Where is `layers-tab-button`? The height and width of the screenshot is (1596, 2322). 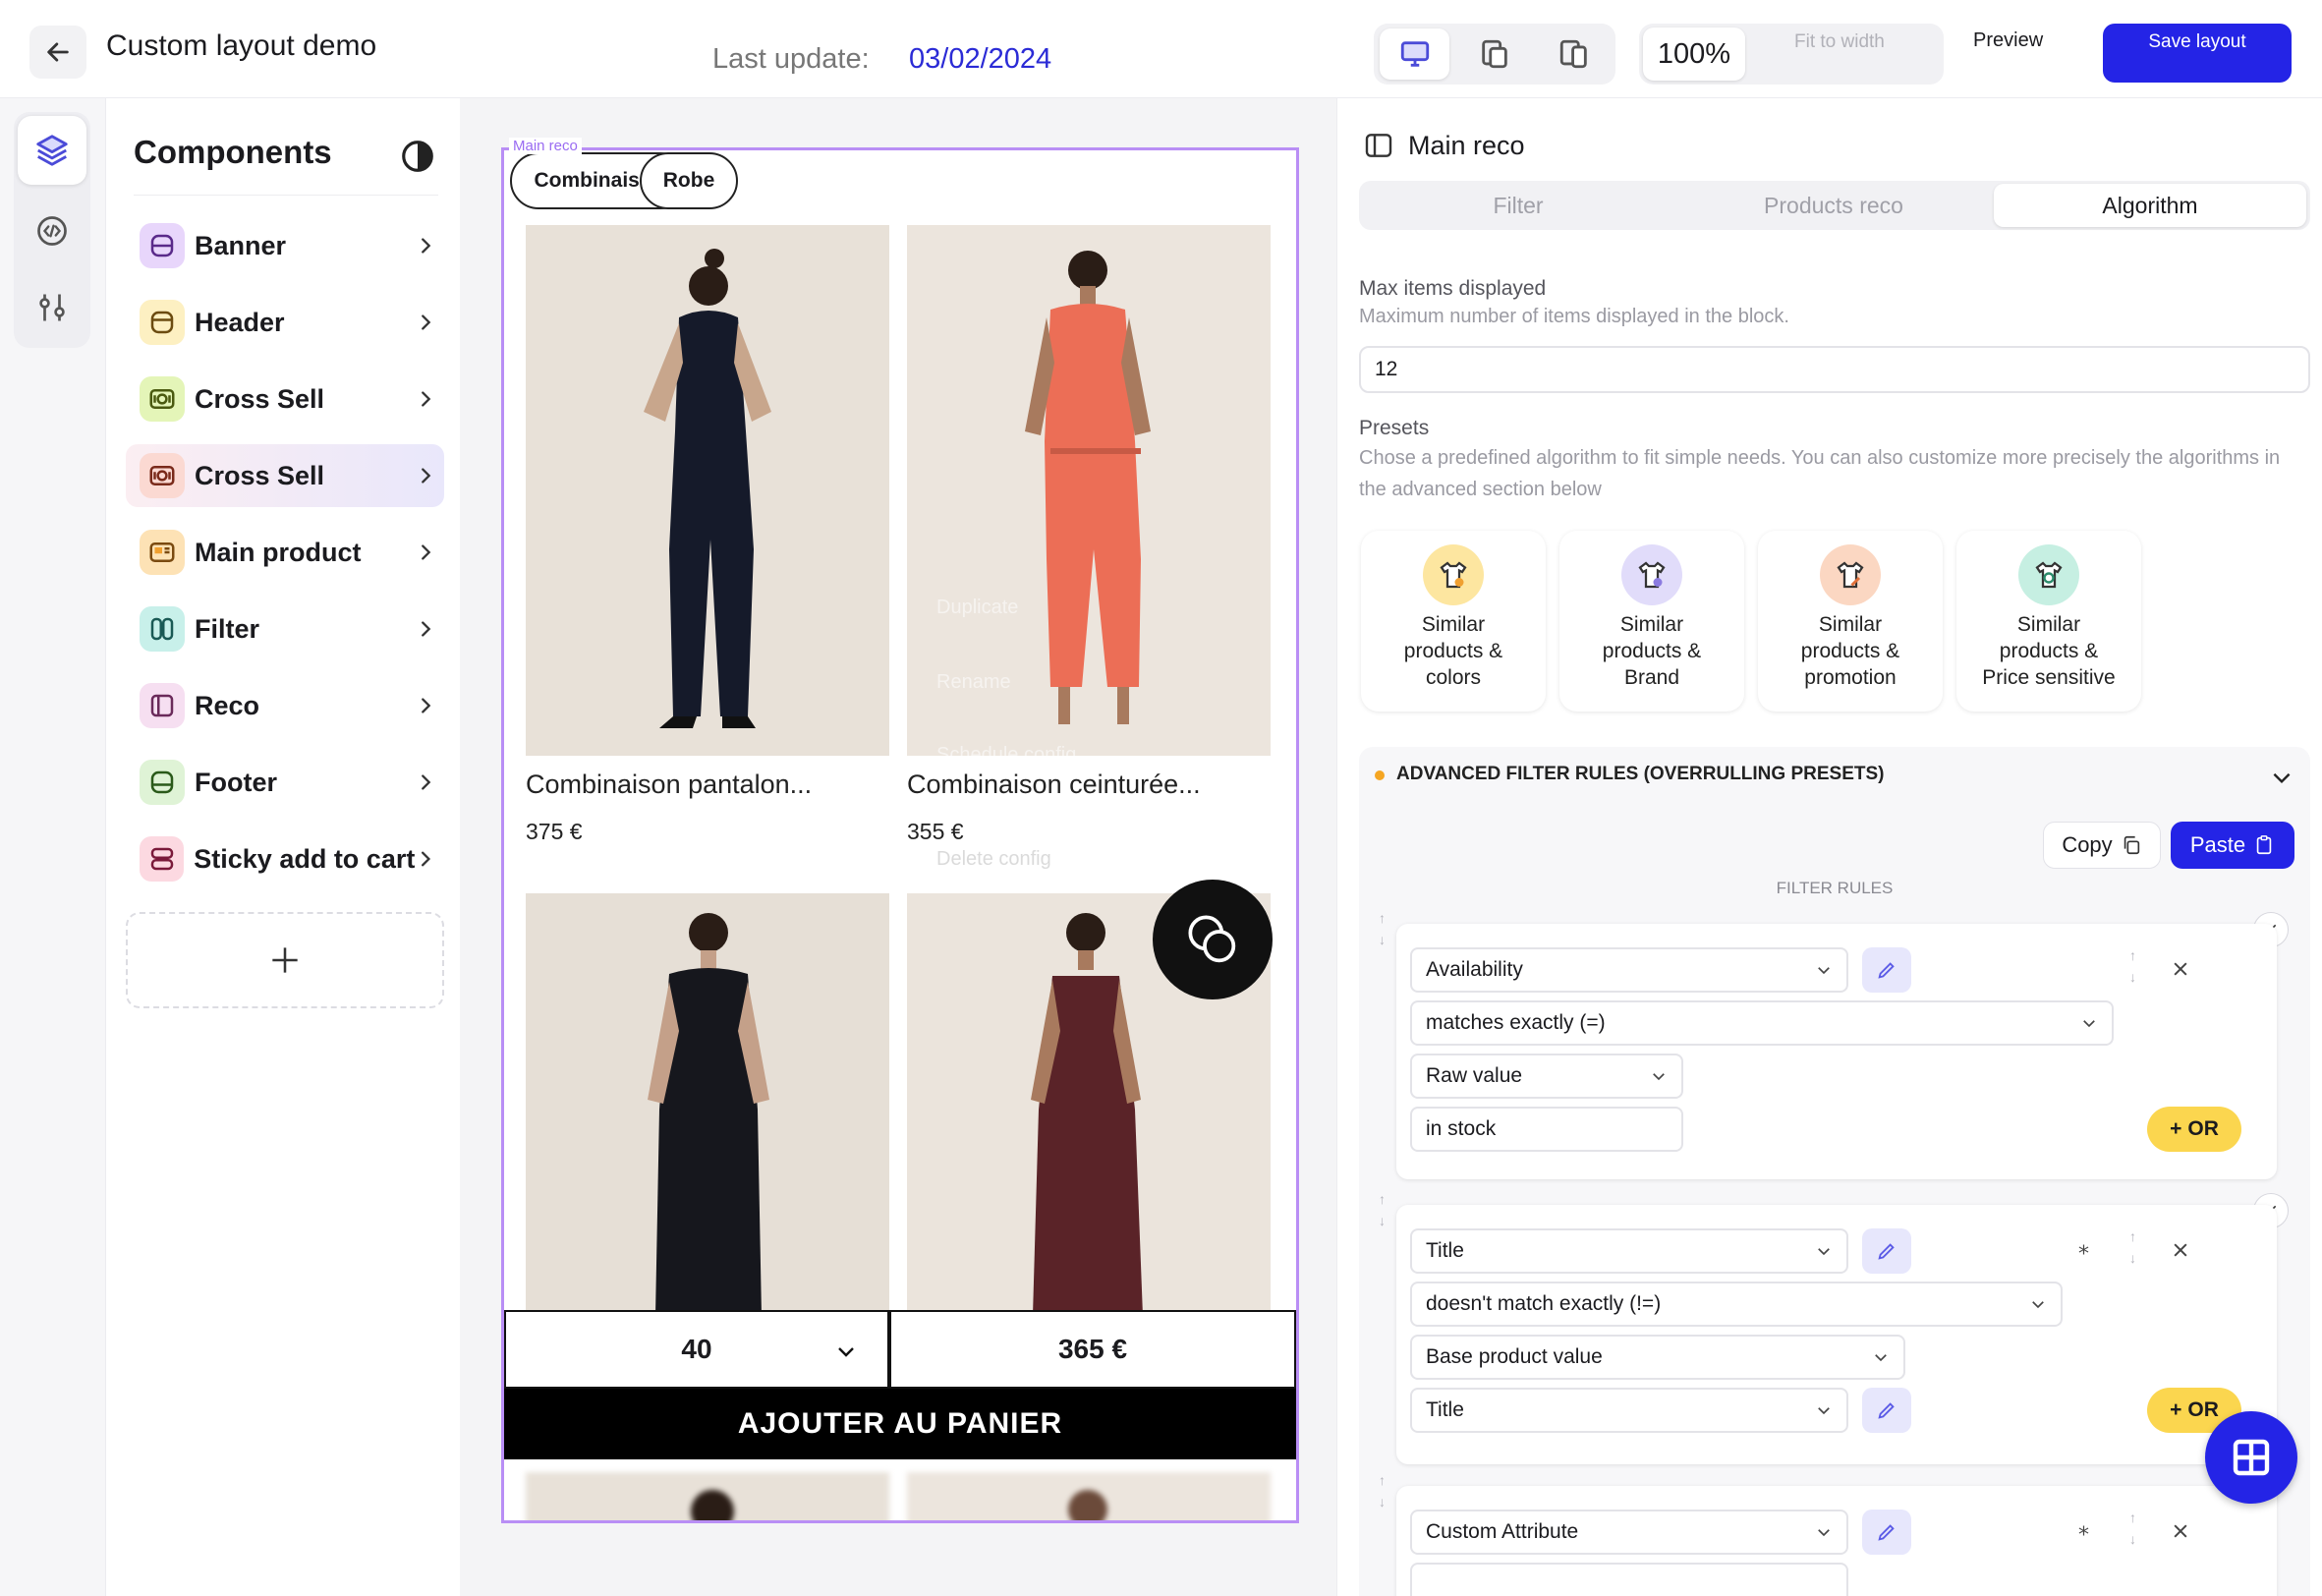
layers-tab-button is located at coordinates (52, 150).